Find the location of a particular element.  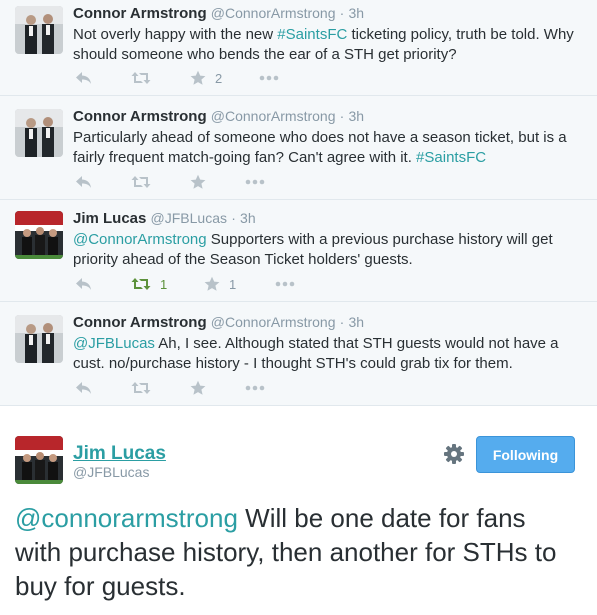

settings-button is located at coordinates (454, 454).